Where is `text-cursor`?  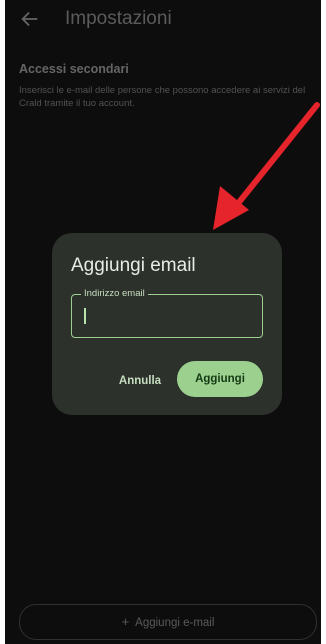 text-cursor is located at coordinates (85, 316).